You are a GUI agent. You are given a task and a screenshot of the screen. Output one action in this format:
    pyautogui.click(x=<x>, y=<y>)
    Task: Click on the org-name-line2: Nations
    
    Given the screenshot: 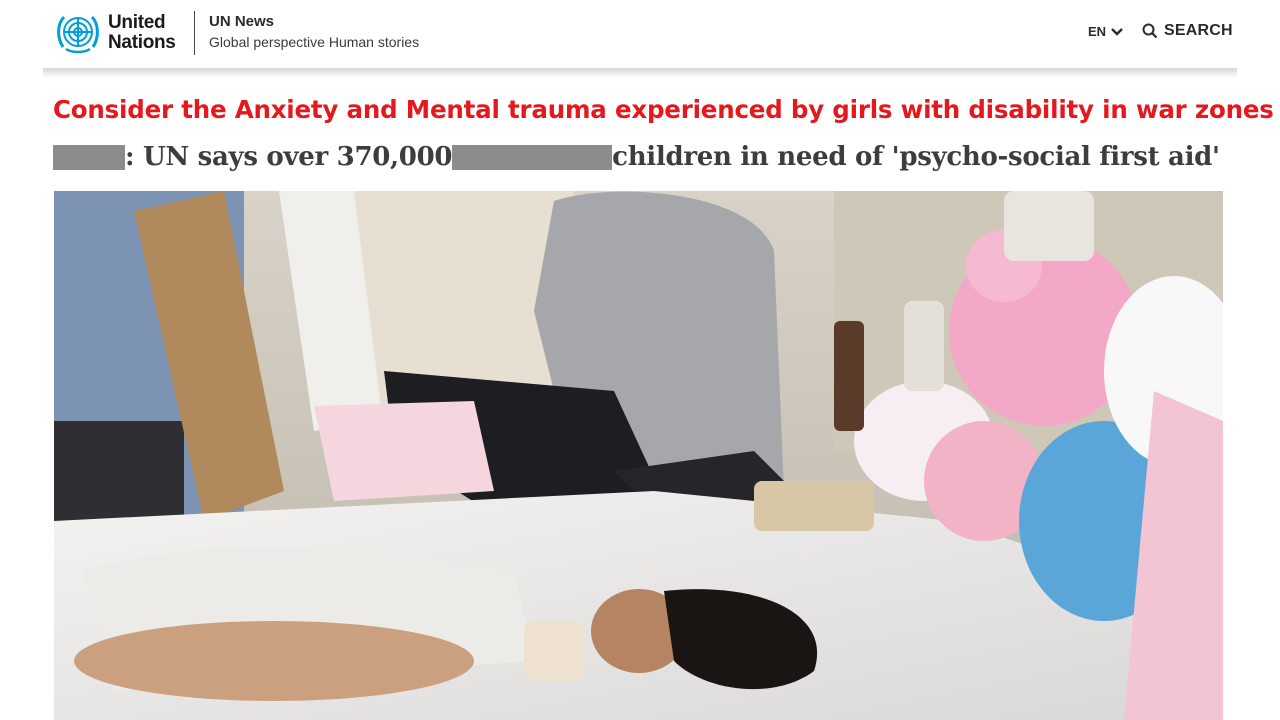 What is the action you would take?
    pyautogui.click(x=142, y=42)
    